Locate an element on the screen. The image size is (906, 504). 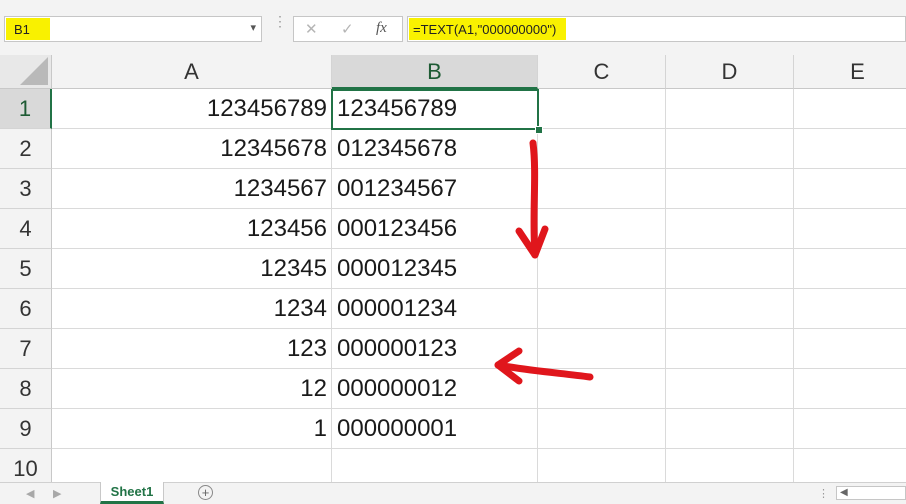
cell-b5: 000012345 is located at coordinates (435, 269).